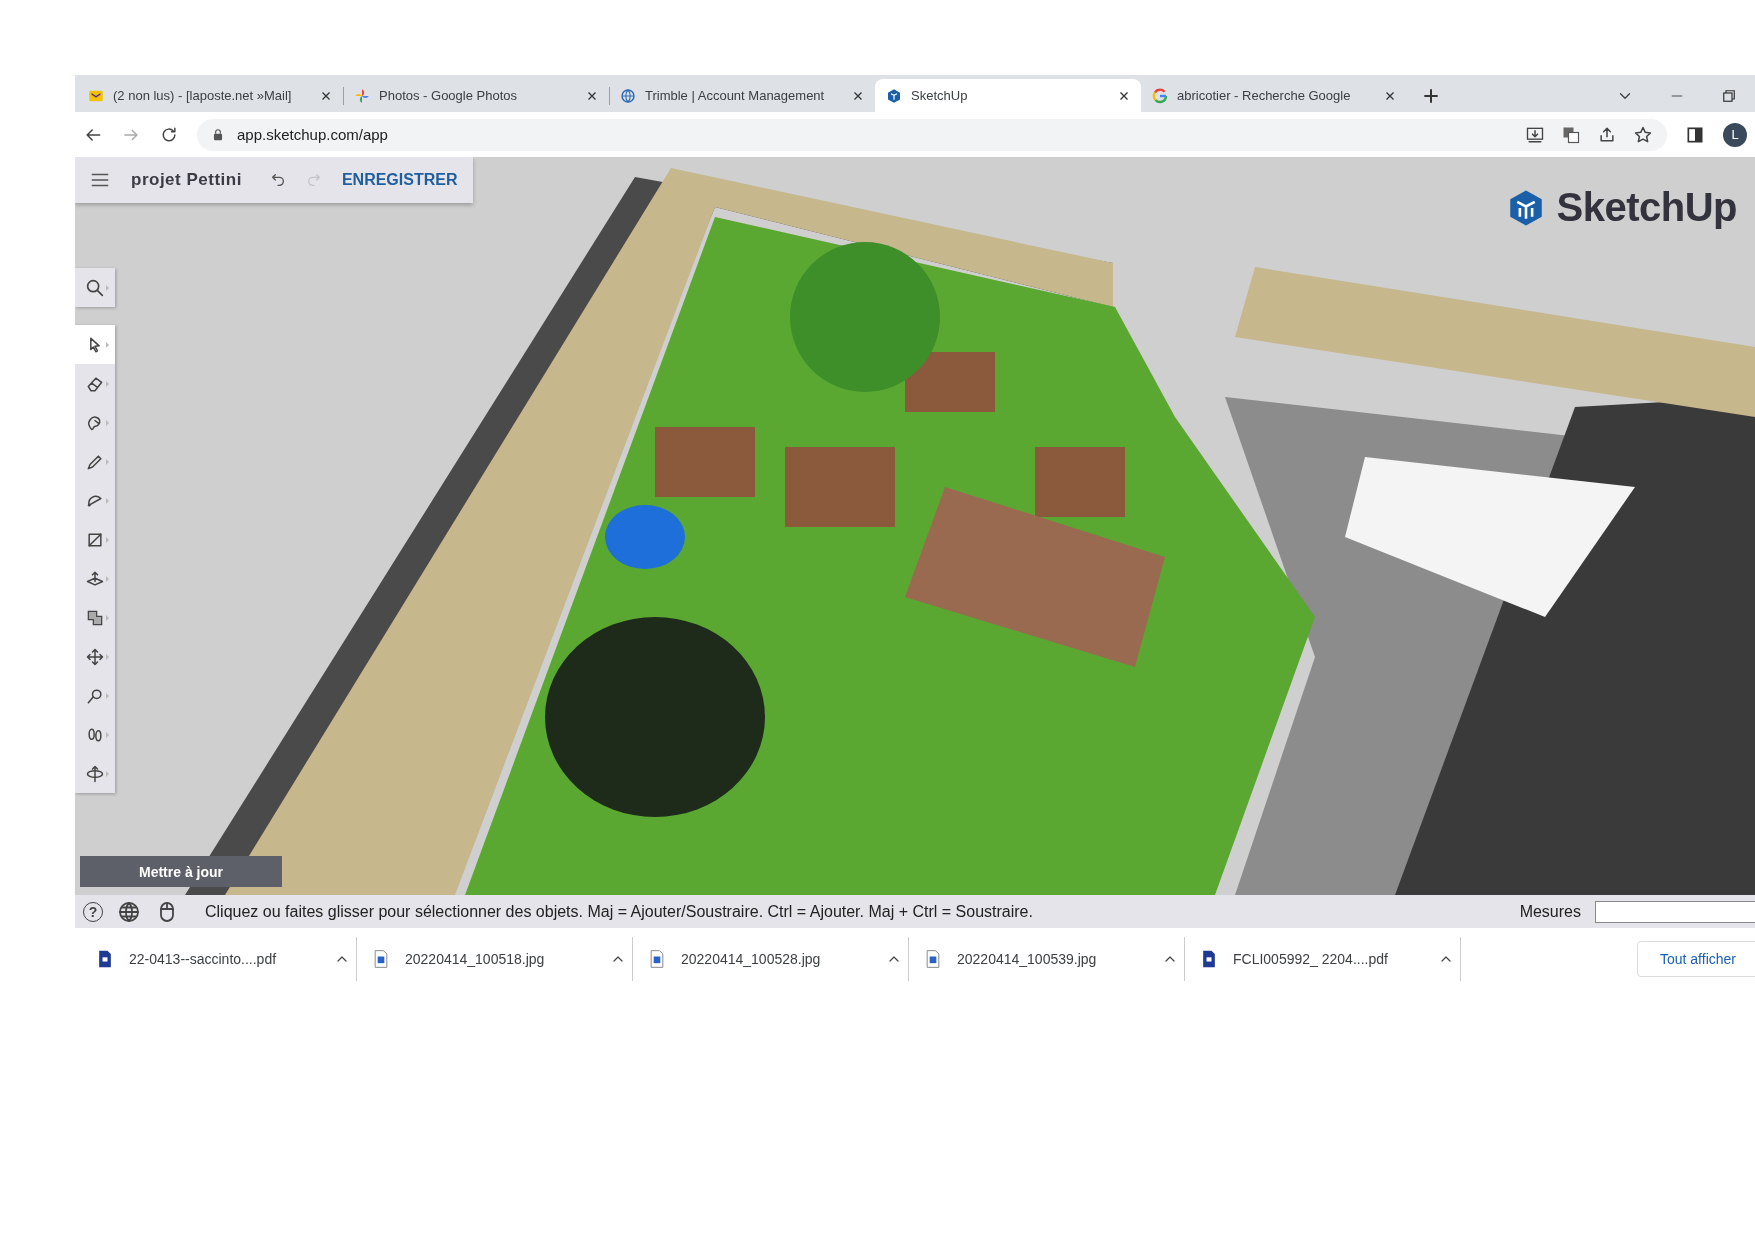  I want to click on download-item: 20220414_100528.jpg, so click(778, 959).